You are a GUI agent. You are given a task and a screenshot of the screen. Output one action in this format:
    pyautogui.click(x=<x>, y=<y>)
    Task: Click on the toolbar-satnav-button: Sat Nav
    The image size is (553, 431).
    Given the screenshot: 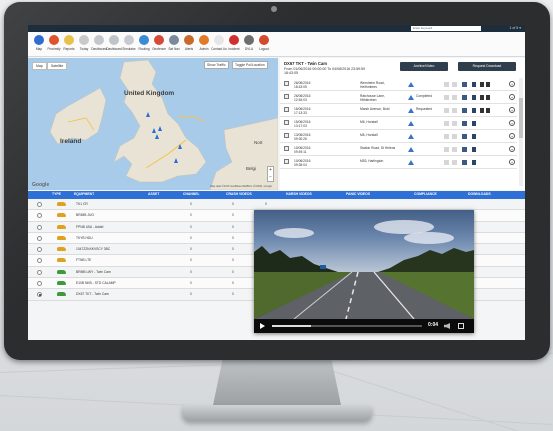 What is the action you would take?
    pyautogui.click(x=174, y=44)
    